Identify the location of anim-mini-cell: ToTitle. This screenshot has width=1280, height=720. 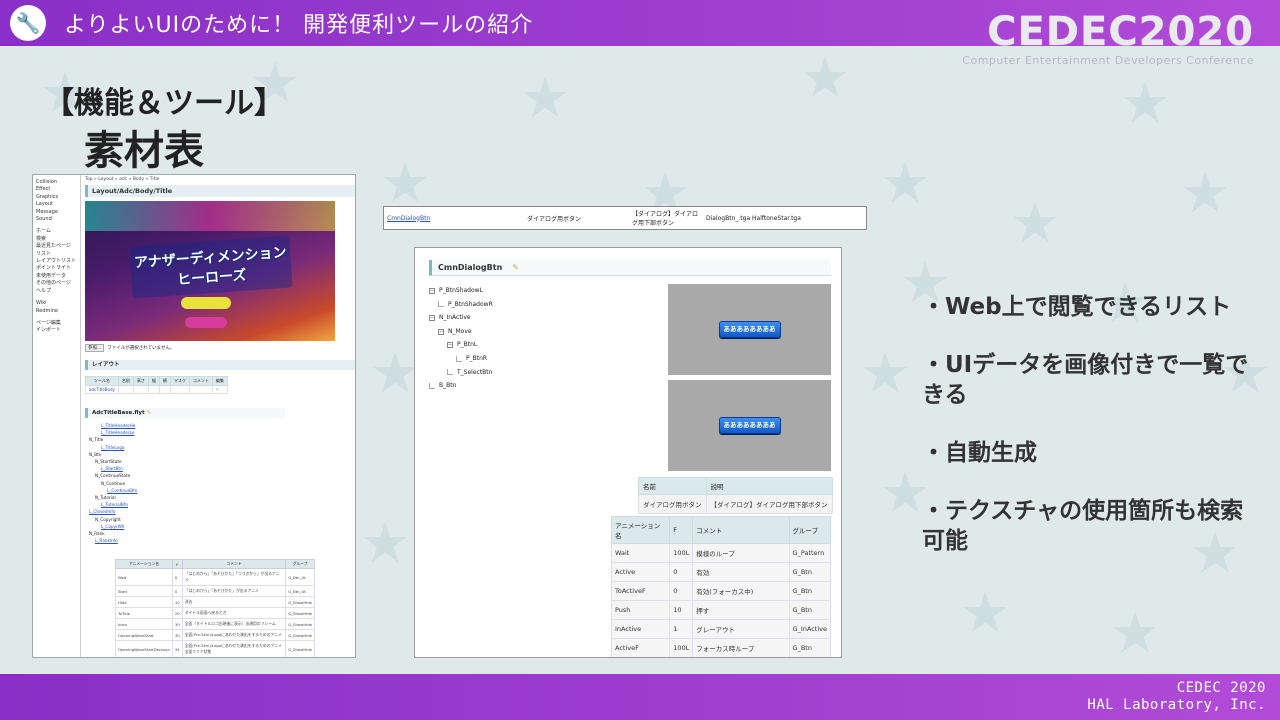
(144, 613).